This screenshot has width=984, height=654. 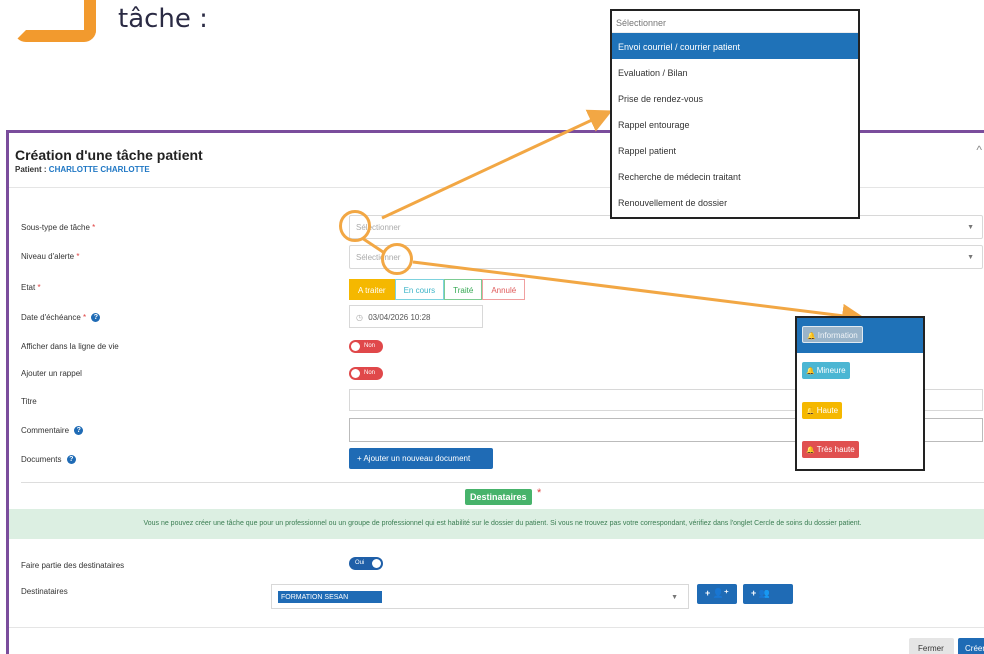 What do you see at coordinates (768, 594) in the screenshot?
I see `add-group-button: + 👥` at bounding box center [768, 594].